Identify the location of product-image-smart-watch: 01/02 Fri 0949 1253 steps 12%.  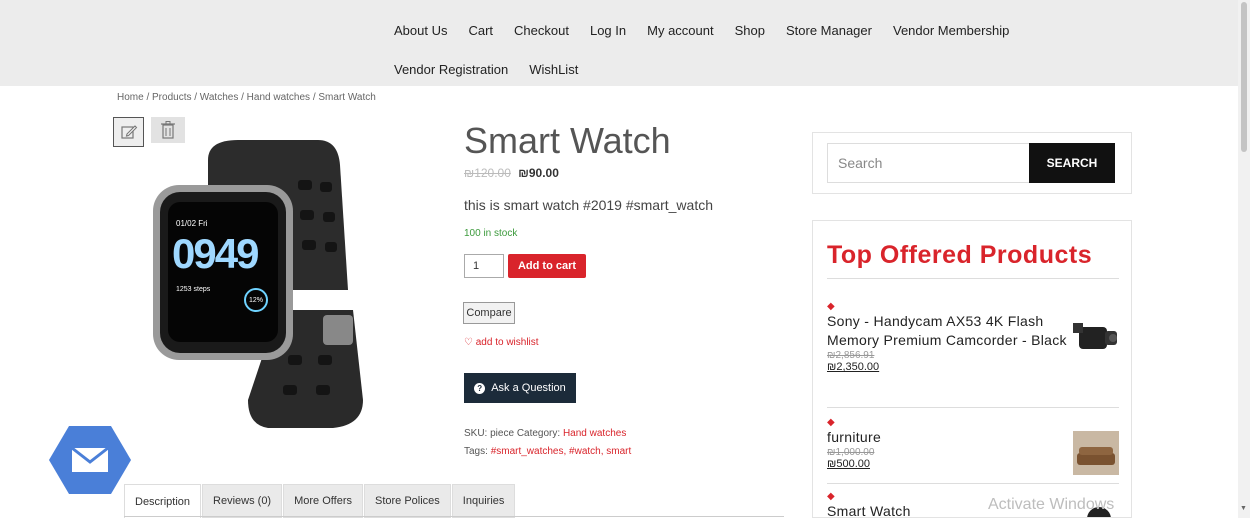
(263, 285).